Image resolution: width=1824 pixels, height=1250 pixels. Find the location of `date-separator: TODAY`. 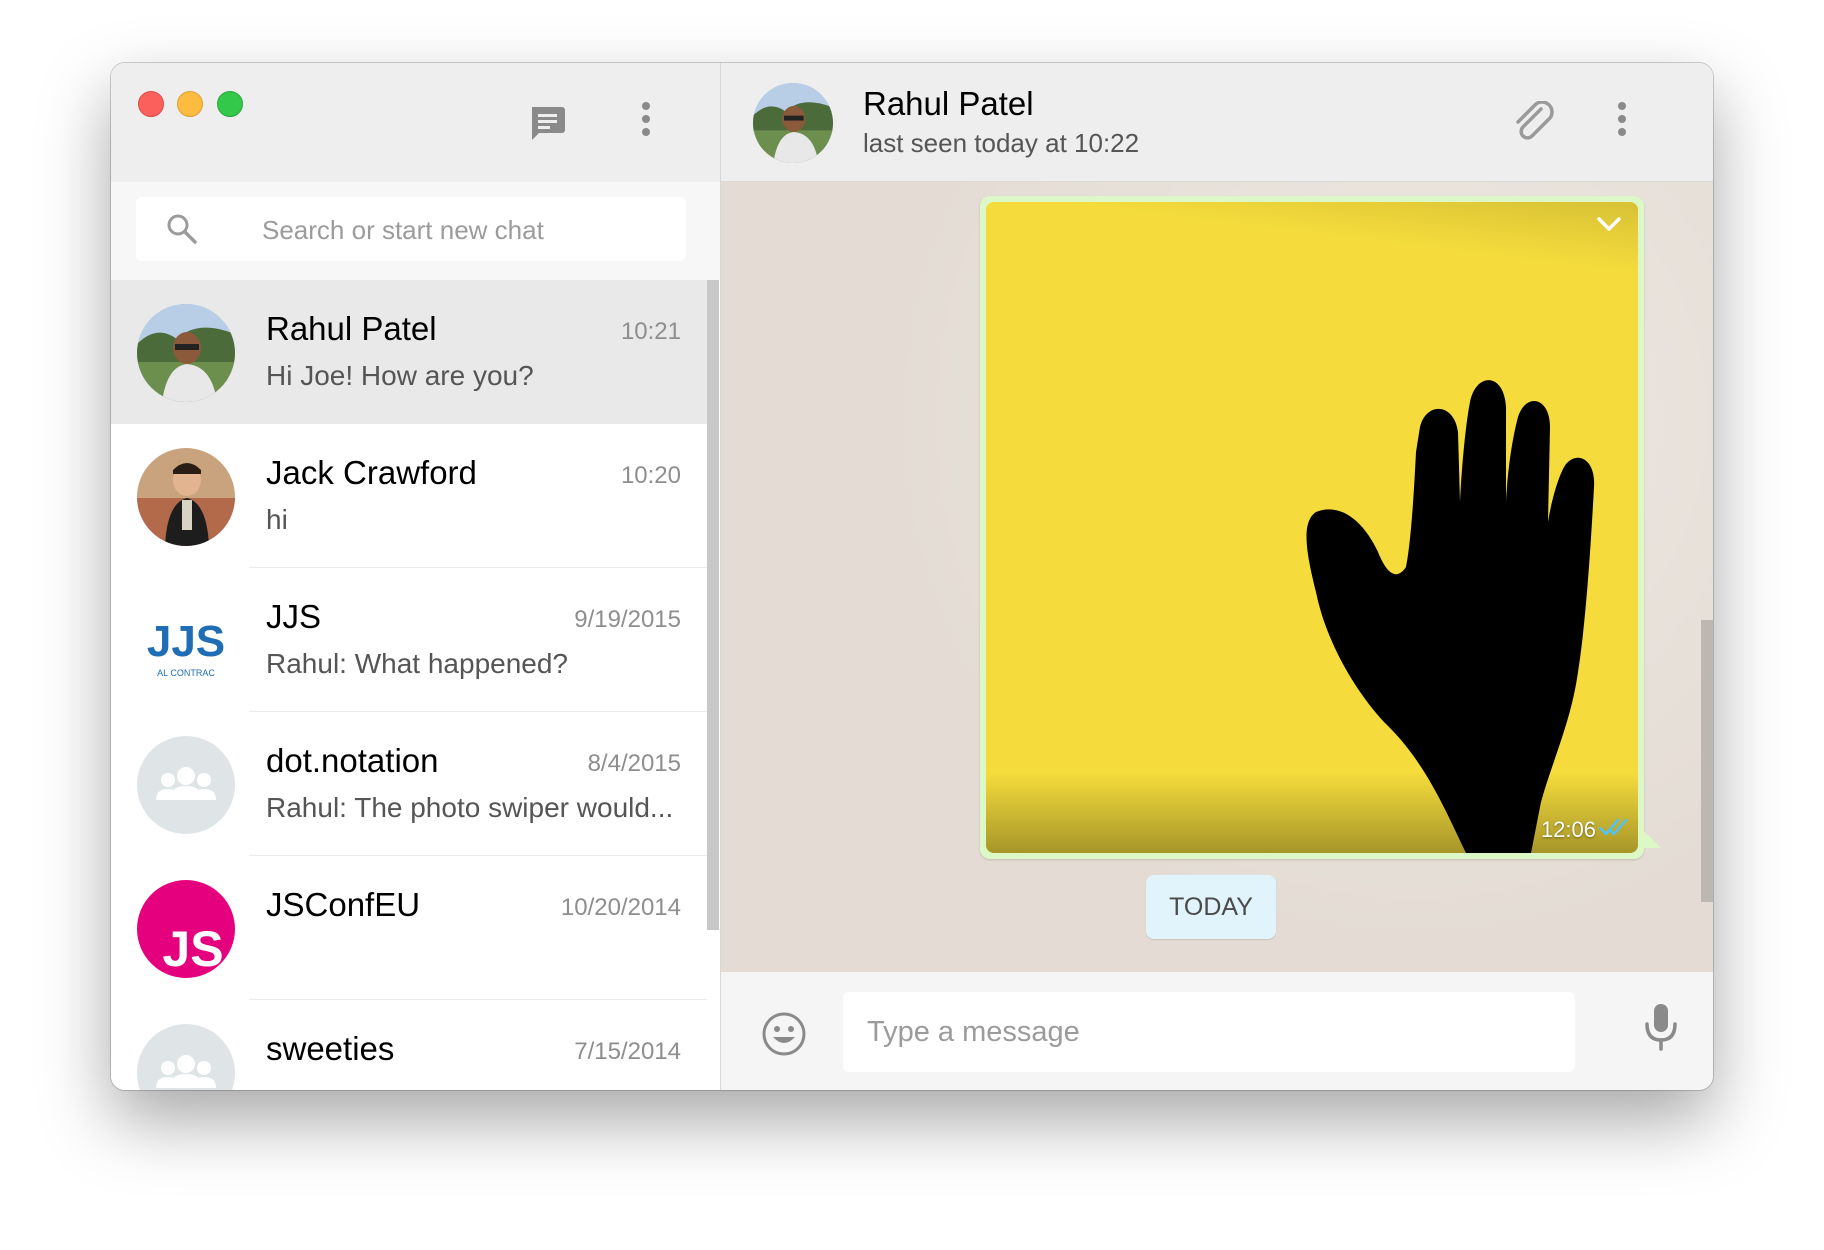

date-separator: TODAY is located at coordinates (1211, 907).